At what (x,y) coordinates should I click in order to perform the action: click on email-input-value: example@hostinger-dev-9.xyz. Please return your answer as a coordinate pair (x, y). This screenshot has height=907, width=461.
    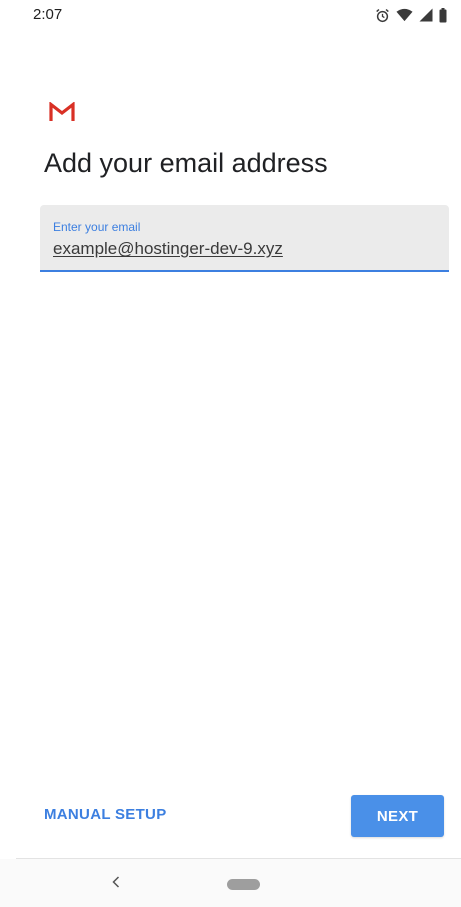
    Looking at the image, I should click on (168, 249).